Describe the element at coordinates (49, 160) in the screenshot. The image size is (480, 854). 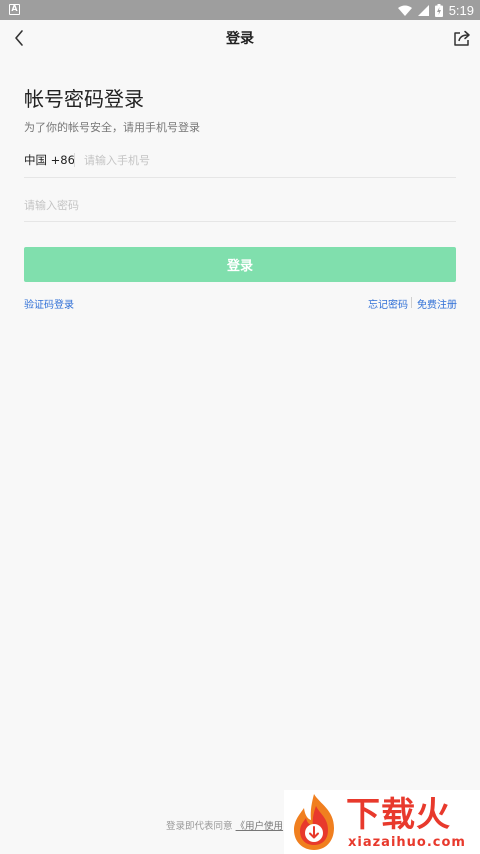
I see `country-code-selector: 中国 +86` at that location.